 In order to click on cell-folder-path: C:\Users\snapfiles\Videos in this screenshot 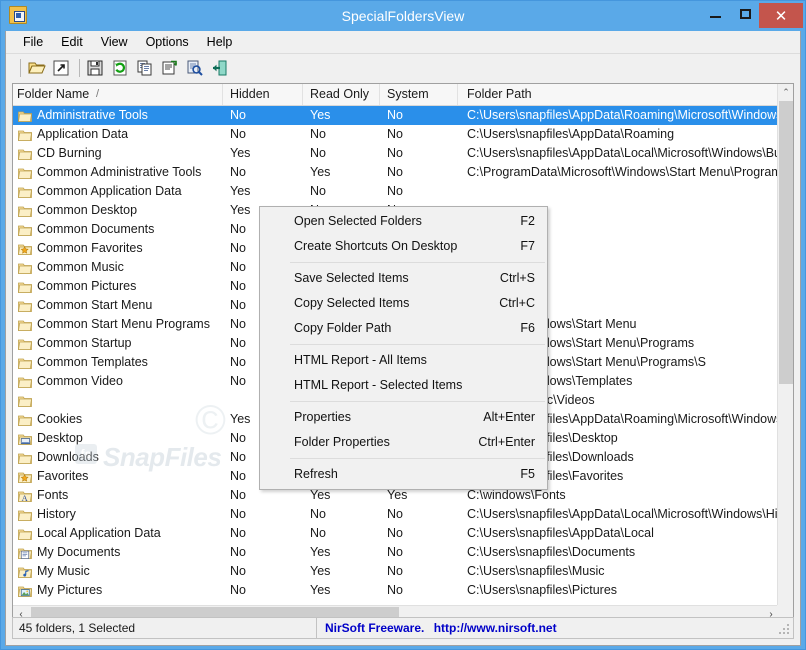, I will do `click(618, 601)`.